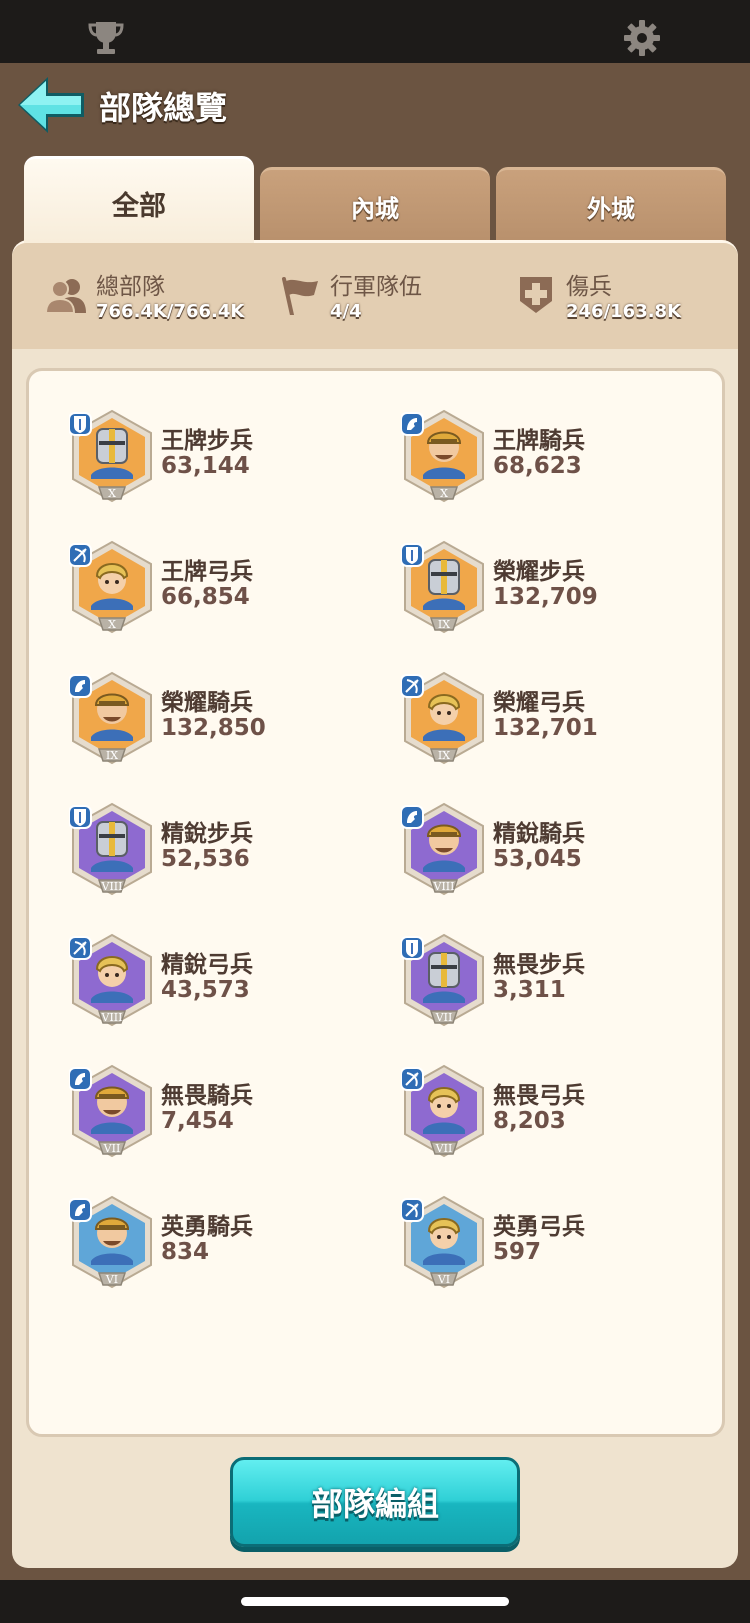 The image size is (750, 1623). What do you see at coordinates (545, 728) in the screenshot?
I see `troop-count: 132,701` at bounding box center [545, 728].